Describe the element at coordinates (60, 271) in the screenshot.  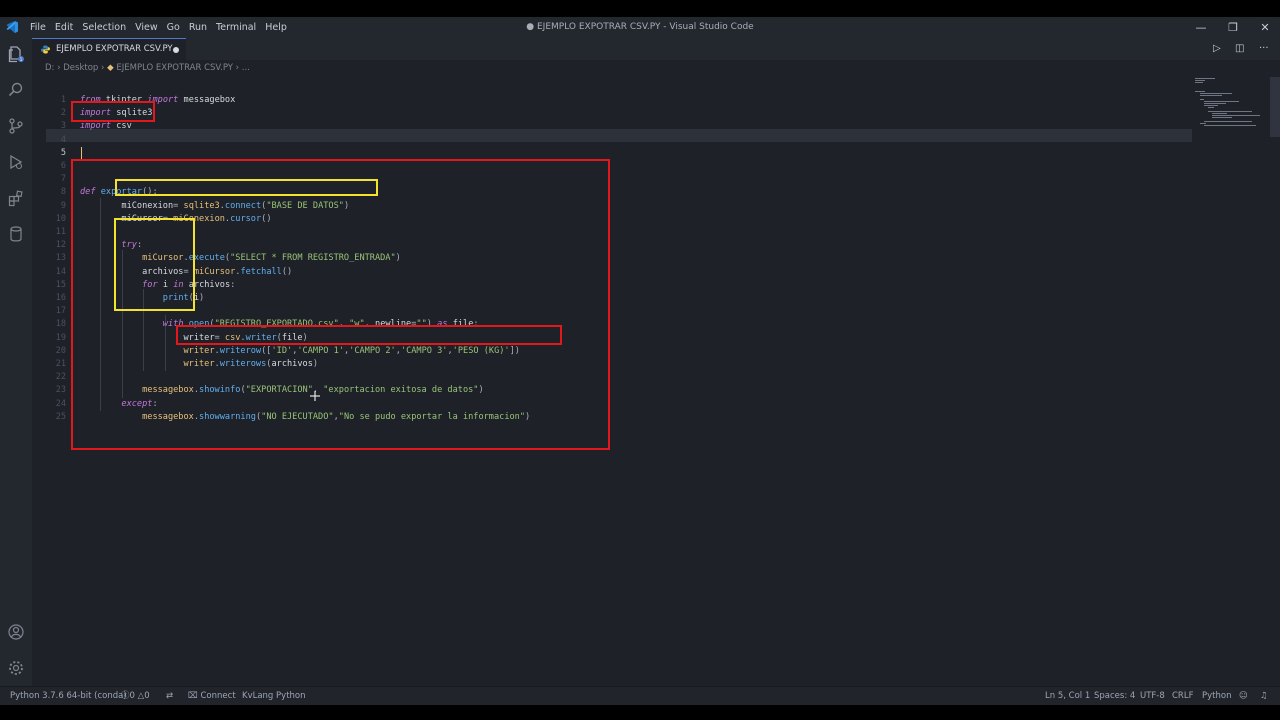
I see `line-number: 14` at that location.